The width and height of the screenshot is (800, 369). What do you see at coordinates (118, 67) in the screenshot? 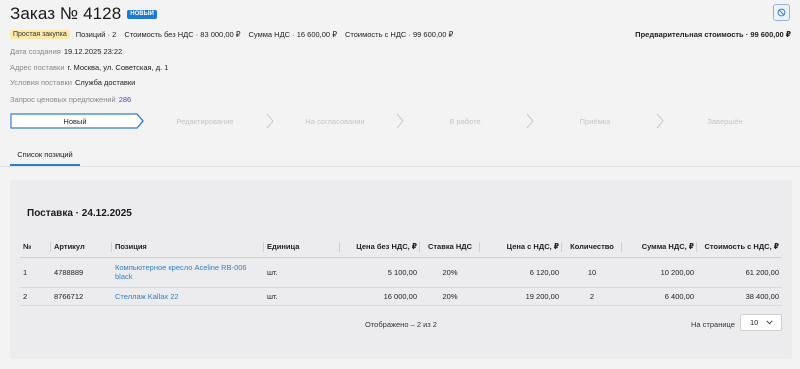
I see `address-value: г. Москва, ул. Советская, д. 1` at bounding box center [118, 67].